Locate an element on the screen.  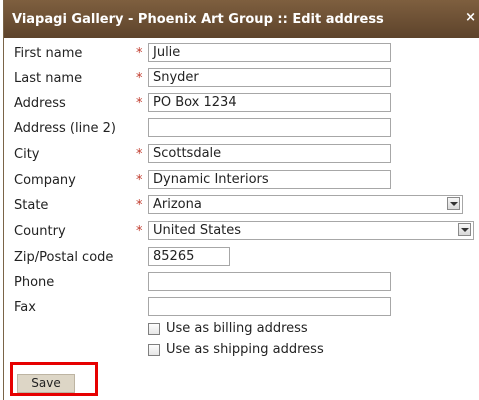
company-input: Dynamic Interiors is located at coordinates (269, 179).